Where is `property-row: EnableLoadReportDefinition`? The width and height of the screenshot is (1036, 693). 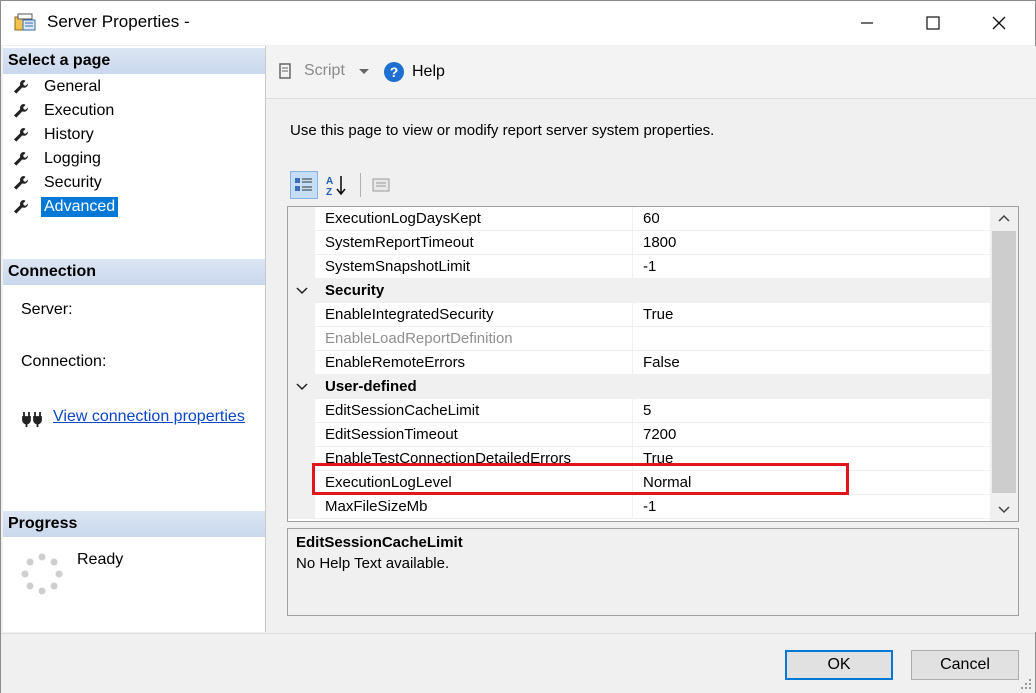
property-row: EnableLoadReportDefinition is located at coordinates (639, 339).